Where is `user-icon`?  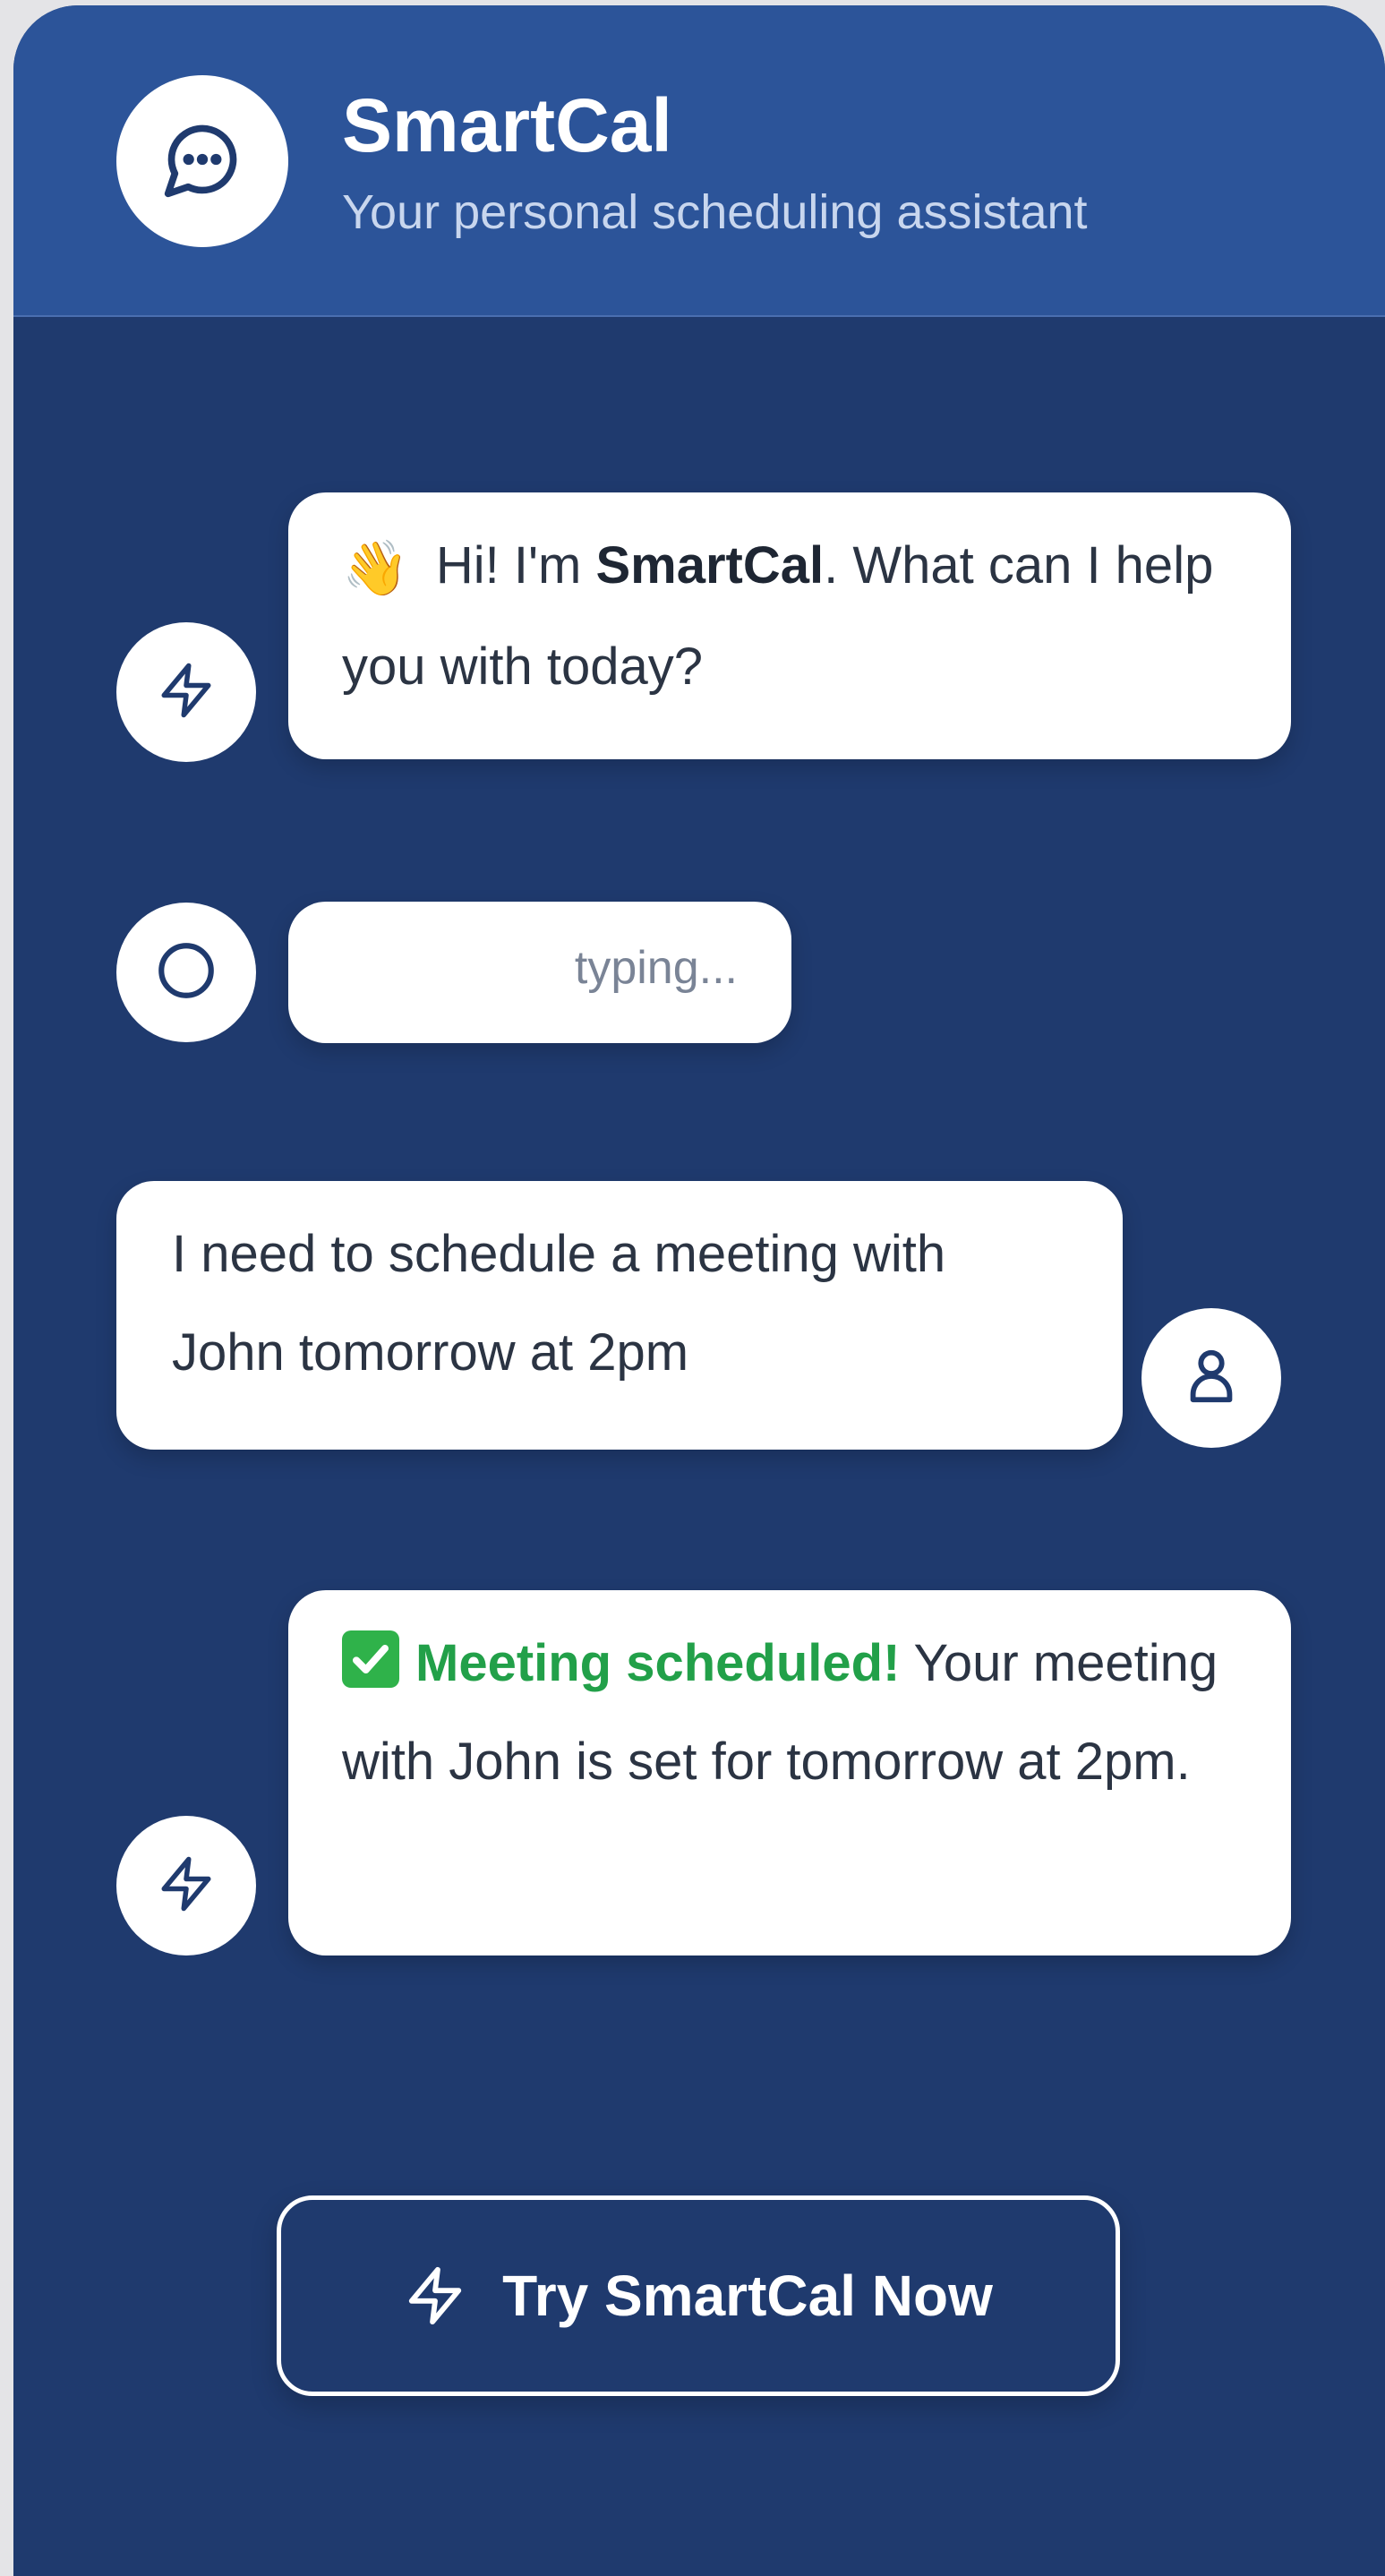
user-icon is located at coordinates (1212, 1378).